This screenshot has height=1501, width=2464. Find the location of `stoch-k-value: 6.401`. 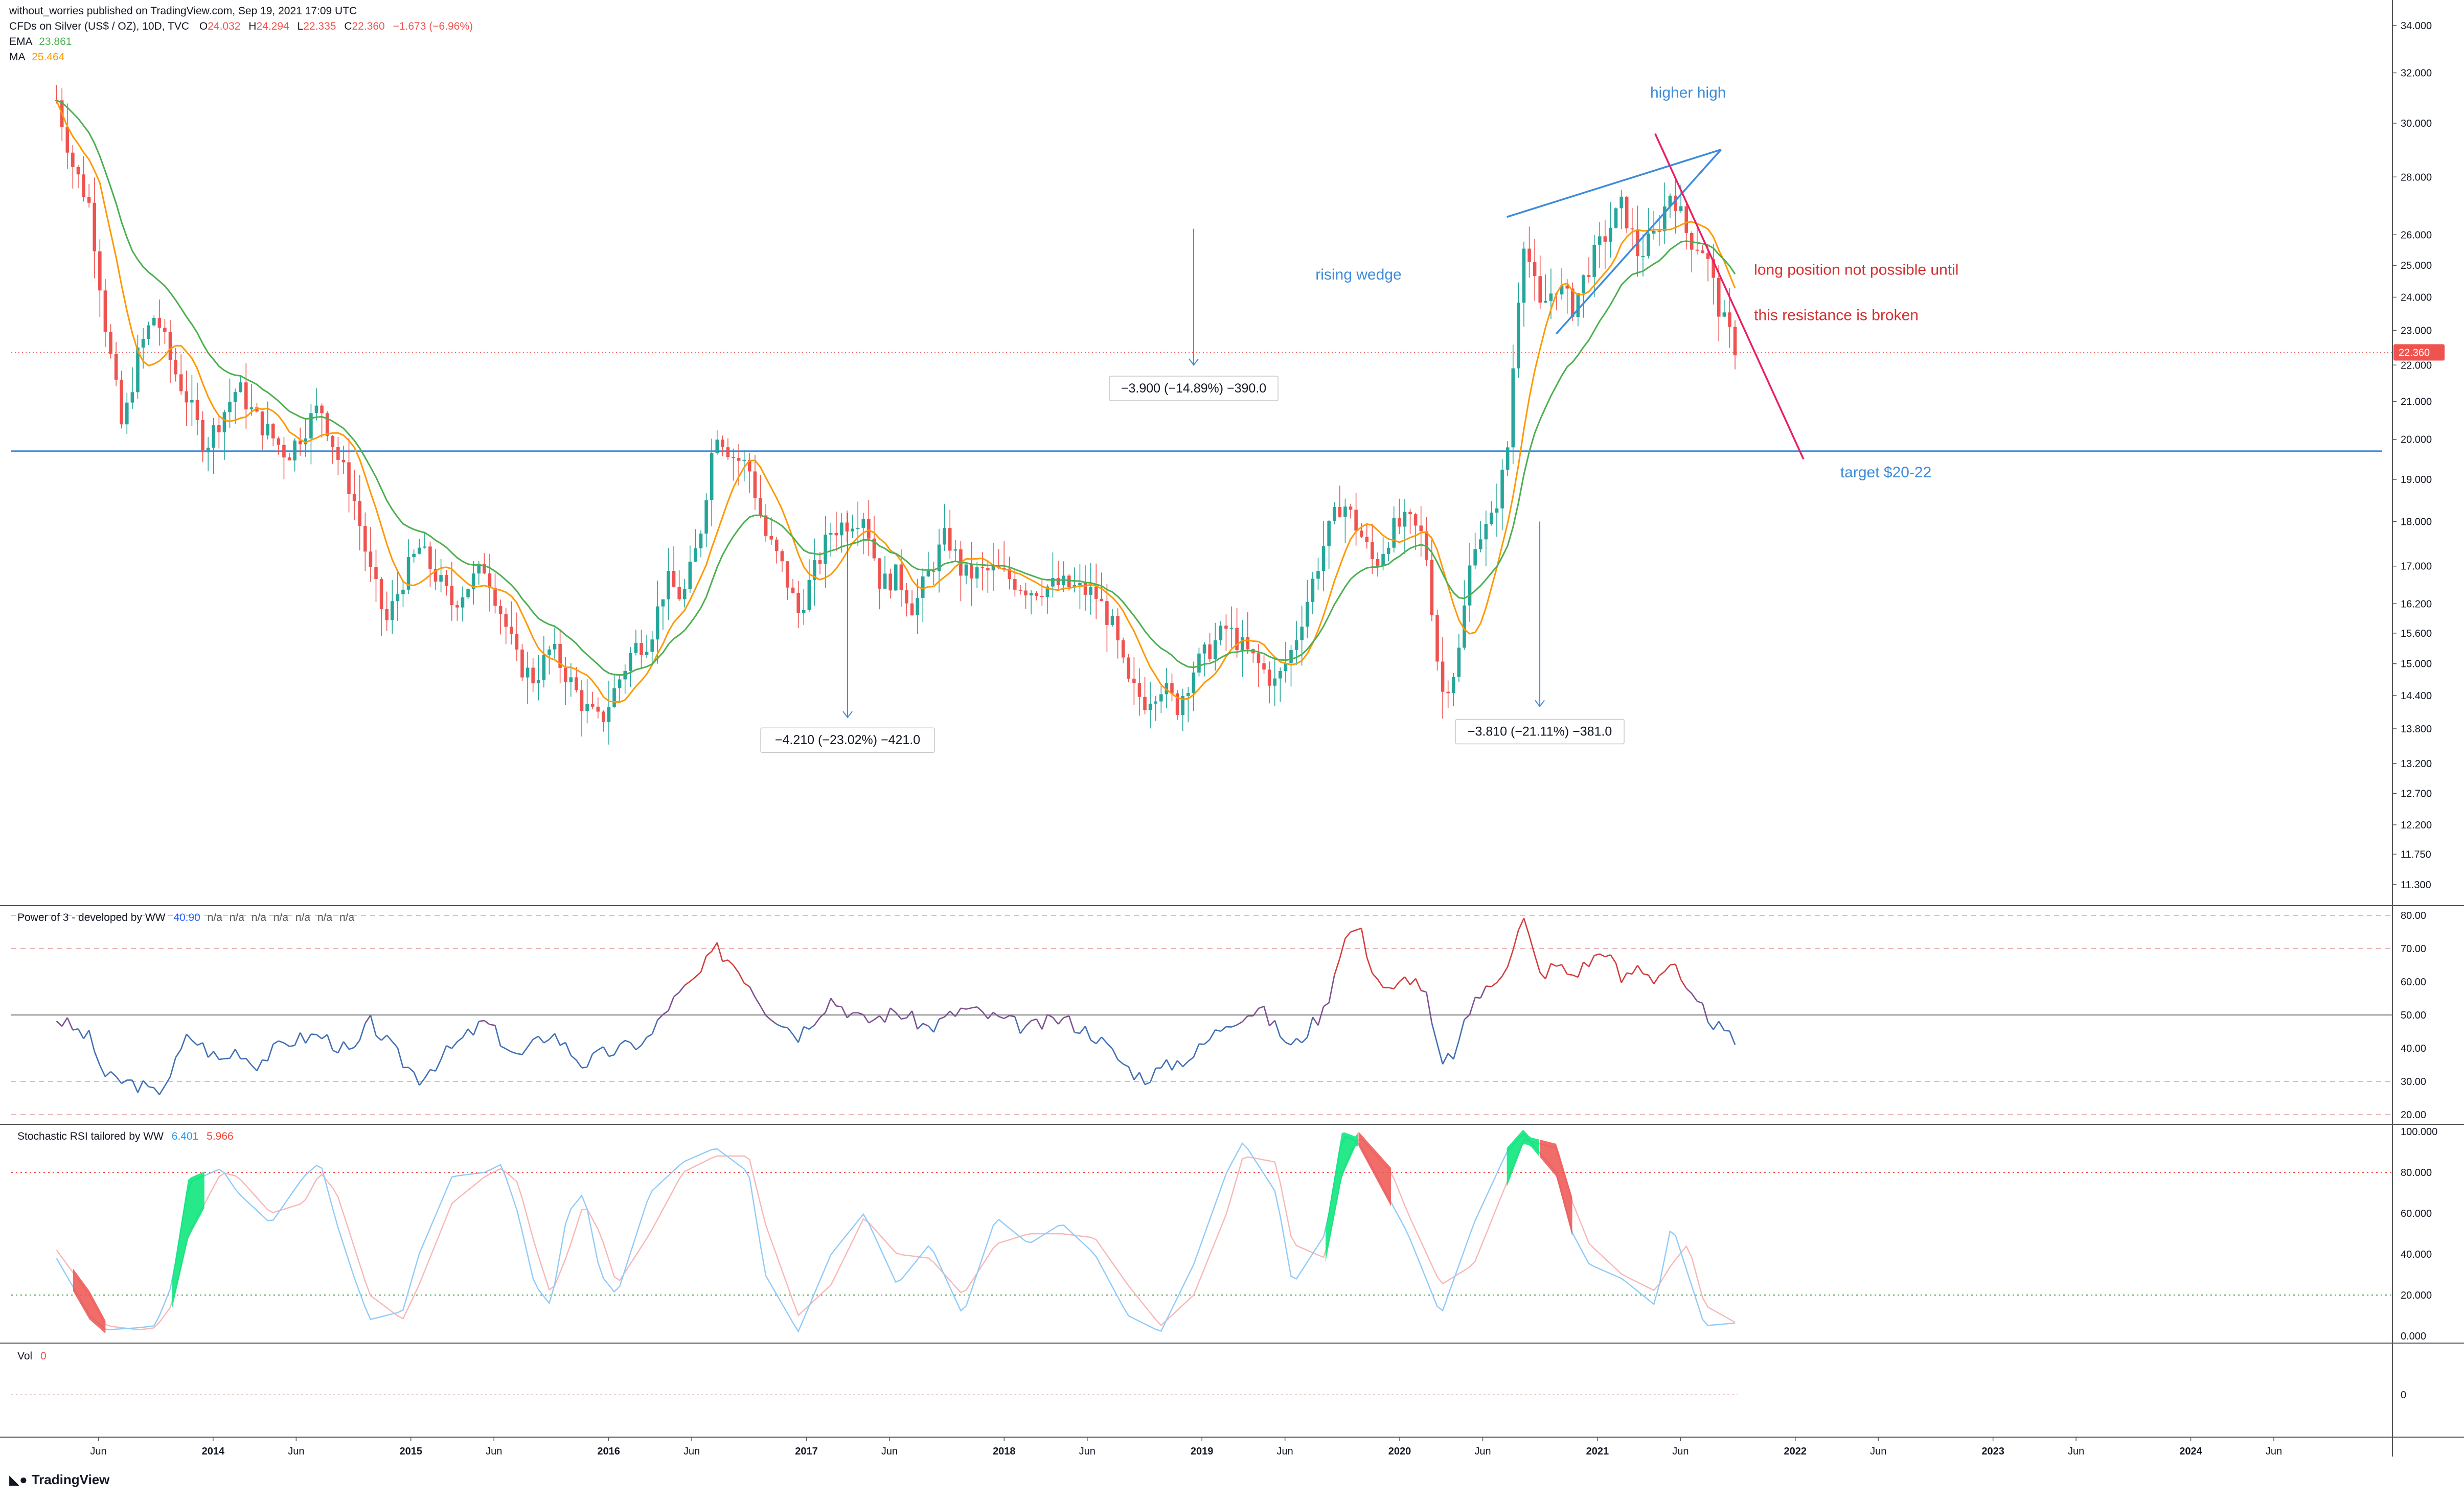

stoch-k-value: 6.401 is located at coordinates (185, 1136).